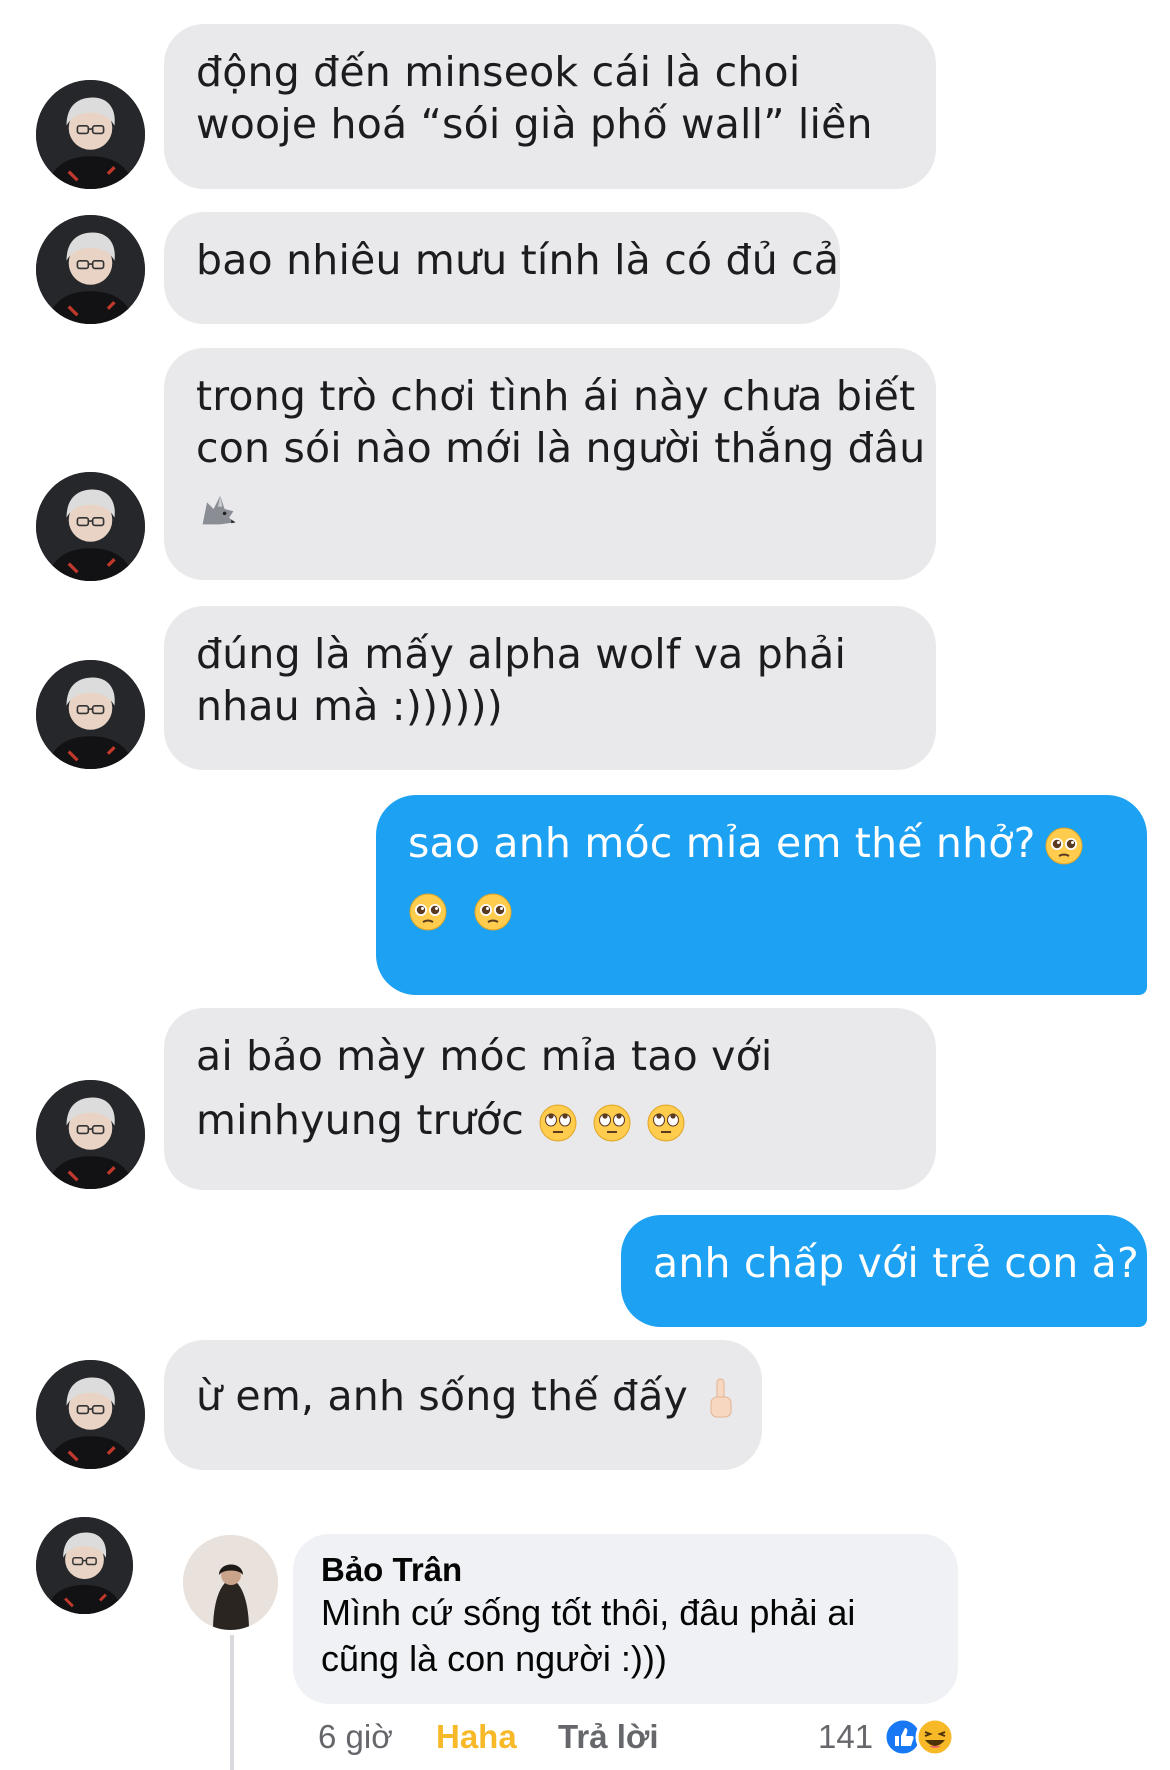 This screenshot has width=1170, height=1770. Describe the element at coordinates (761, 909) in the screenshot. I see `emoji-row` at that location.